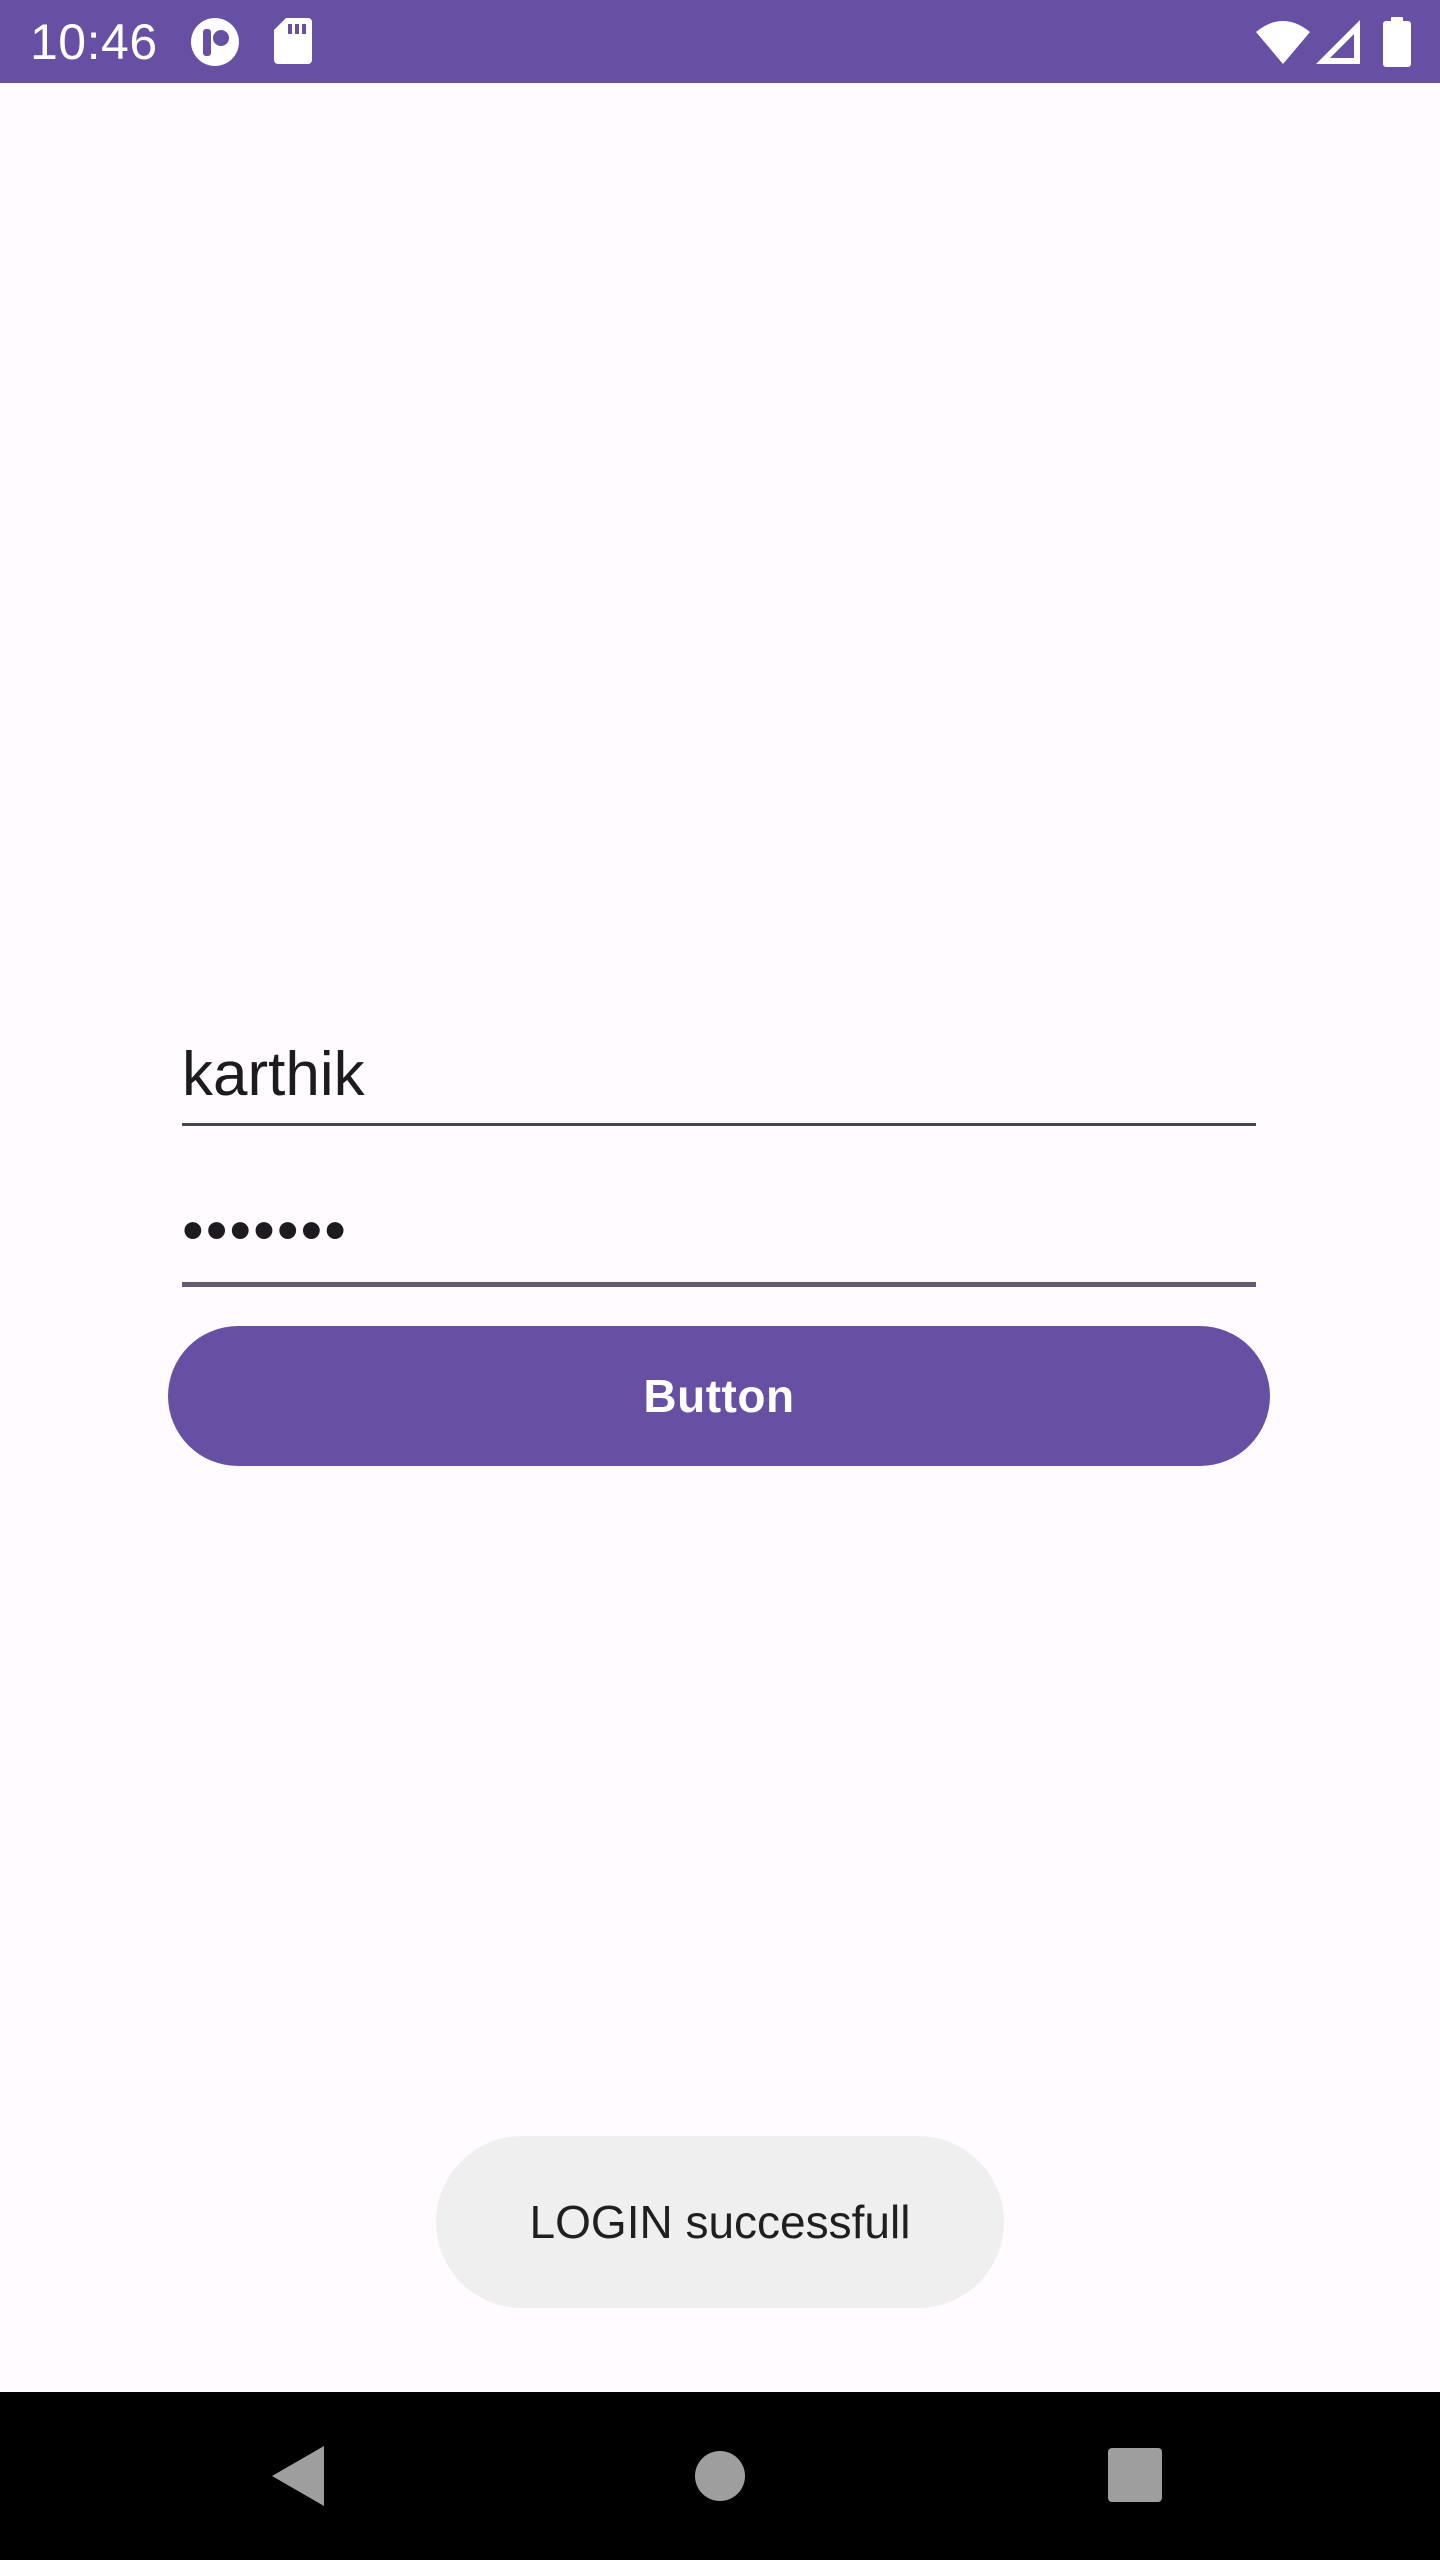  Describe the element at coordinates (265, 1230) in the screenshot. I see `password-value: •••••••` at that location.